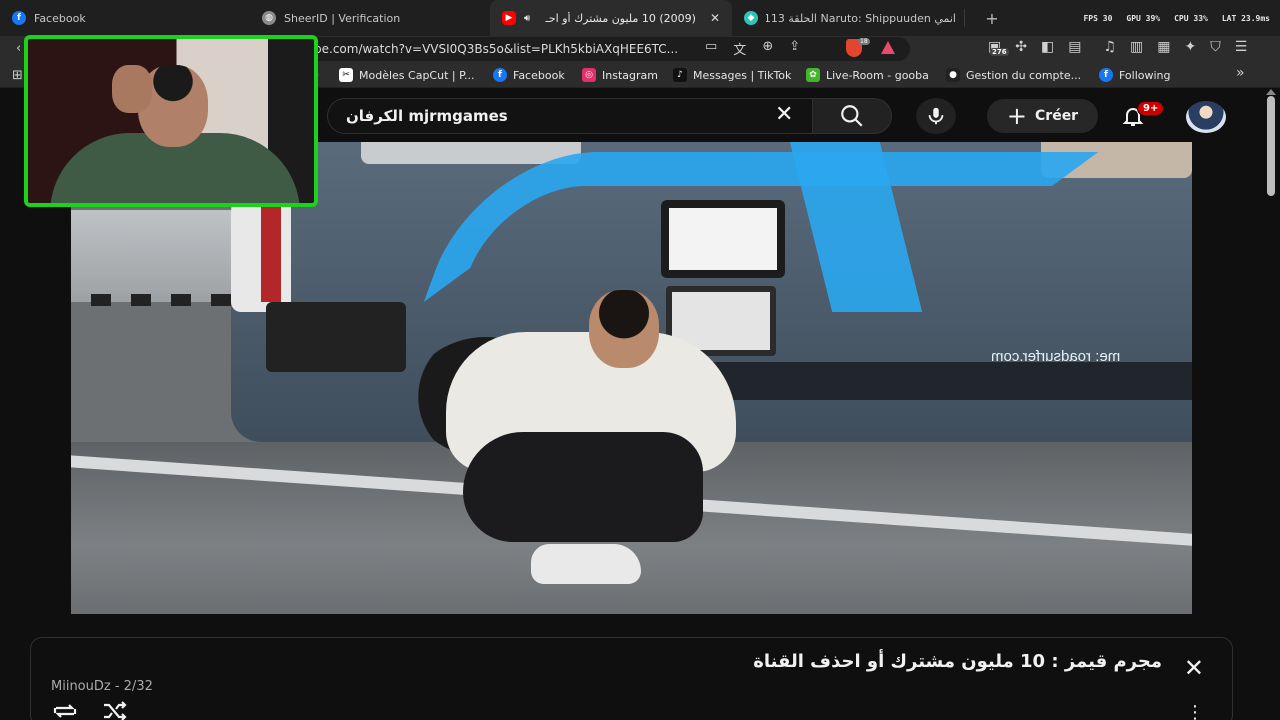 The height and width of the screenshot is (720, 1280). I want to click on leo-ai-icon: ✦, so click(1190, 47).